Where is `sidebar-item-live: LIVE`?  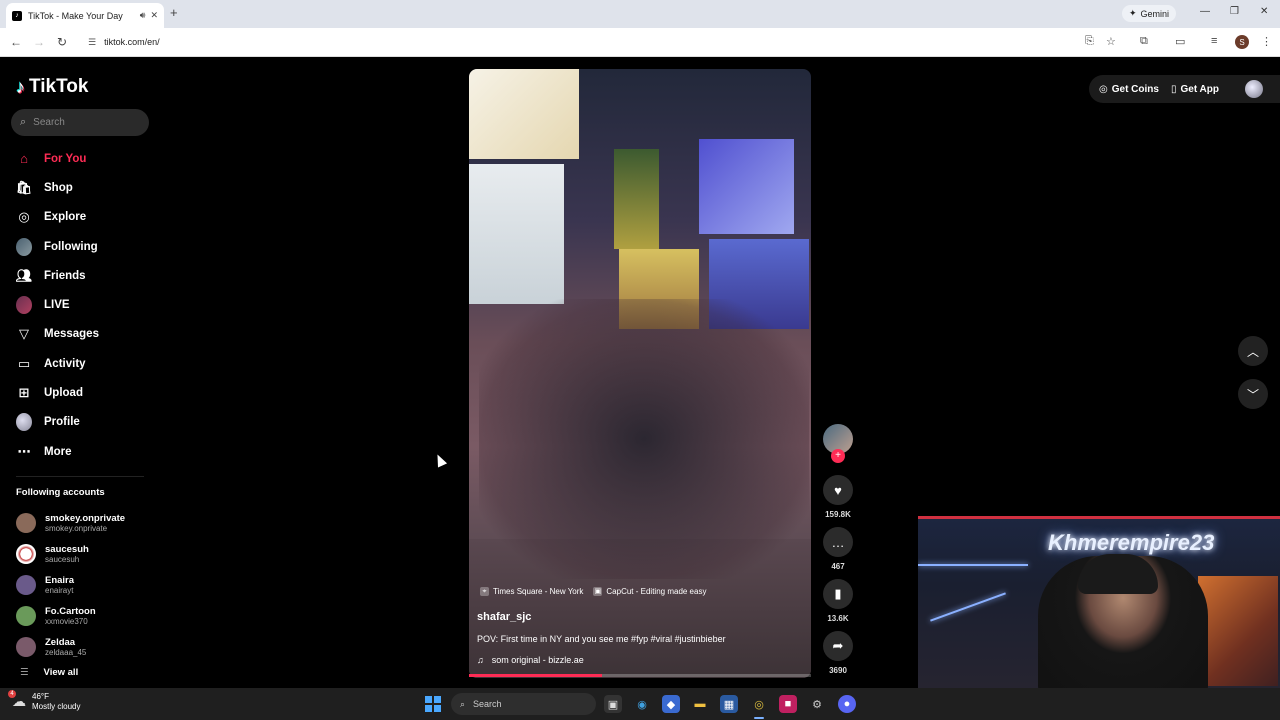 sidebar-item-live: LIVE is located at coordinates (86, 304).